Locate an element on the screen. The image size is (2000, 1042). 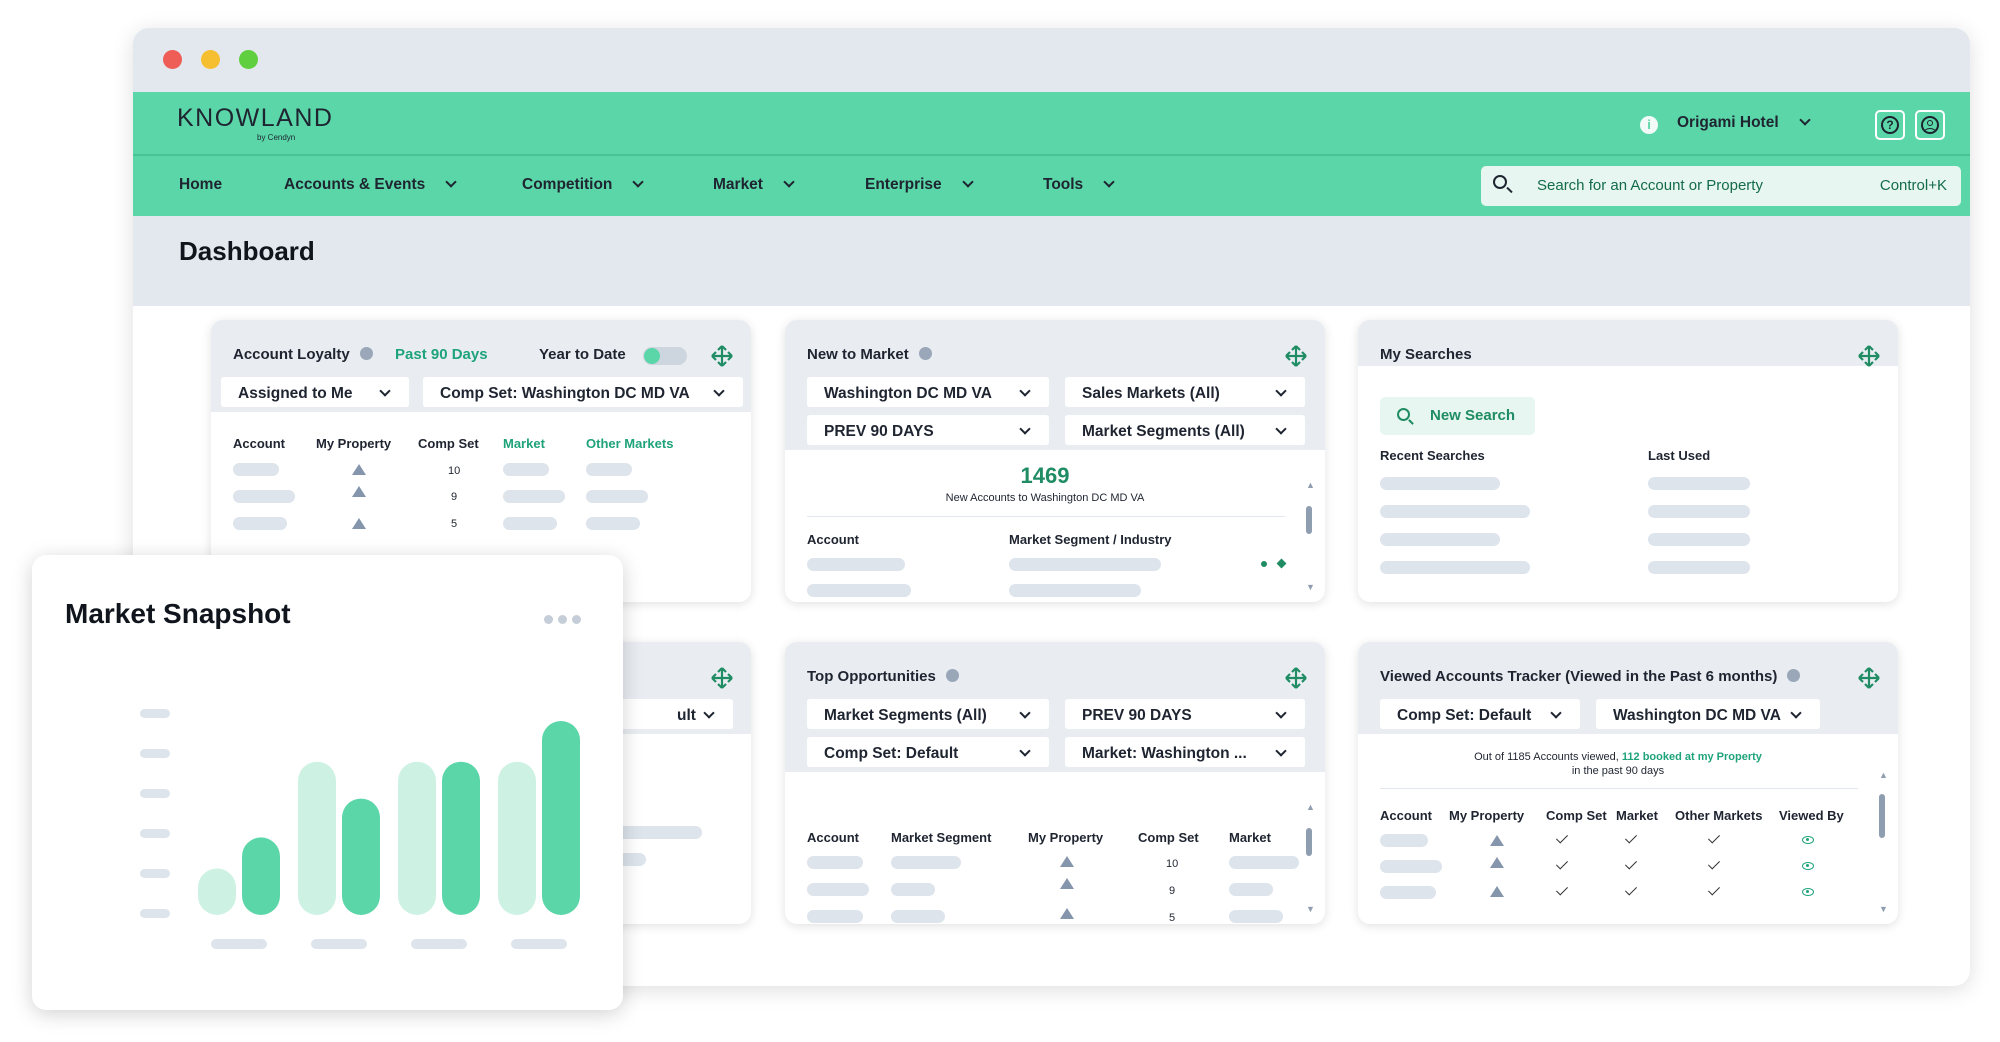
nav-tools: Tools is located at coordinates (1079, 185).